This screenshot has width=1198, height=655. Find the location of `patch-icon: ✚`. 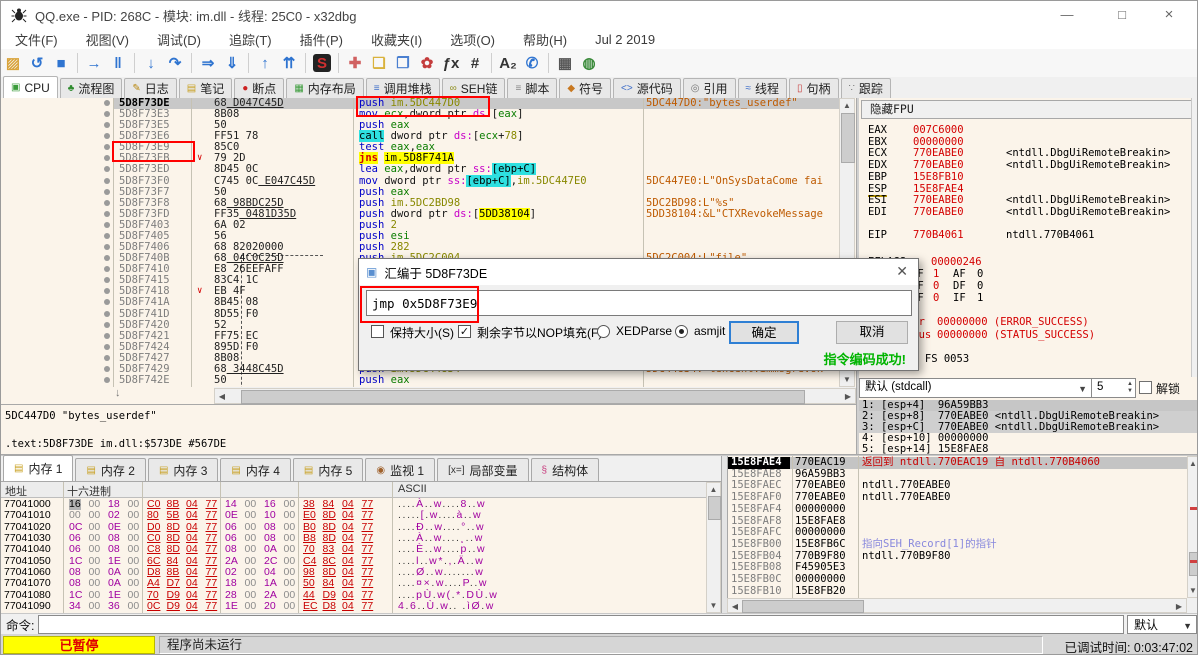

patch-icon: ✚ is located at coordinates (355, 63).